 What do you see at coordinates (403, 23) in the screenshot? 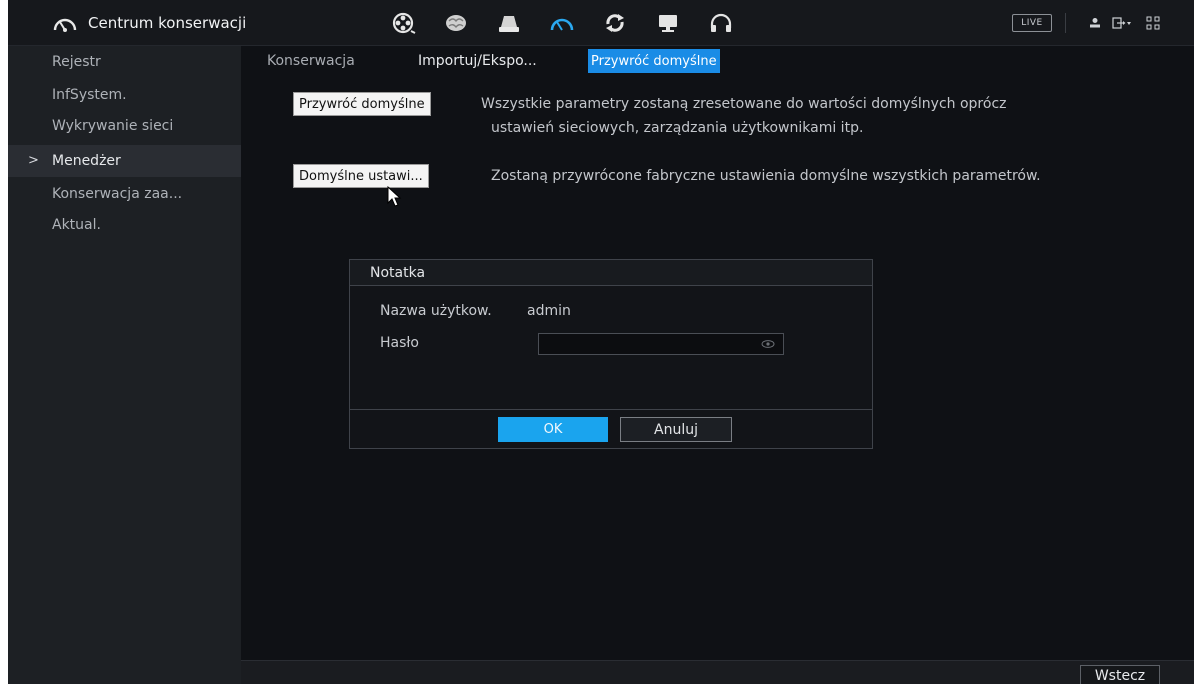
I see `film-reel-icon` at bounding box center [403, 23].